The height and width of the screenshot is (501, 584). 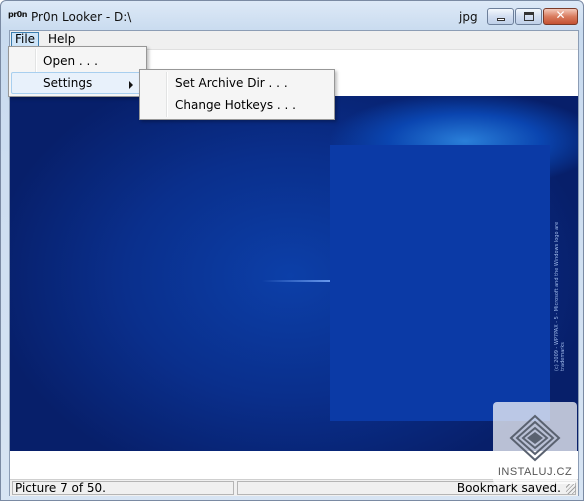 I want to click on menu-item-set-archive-dir: Set Archive Dir . . ., so click(x=237, y=83).